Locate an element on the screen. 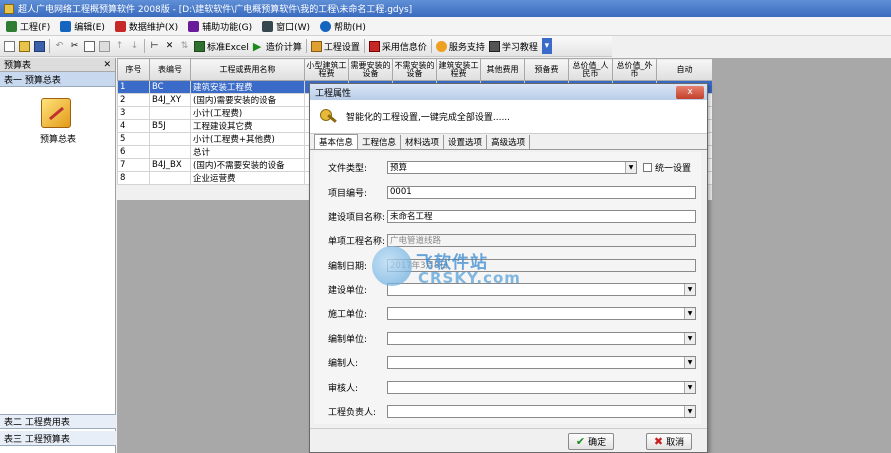 Image resolution: width=891 pixels, height=453 pixels. move-up-button: ↑ is located at coordinates (119, 46).